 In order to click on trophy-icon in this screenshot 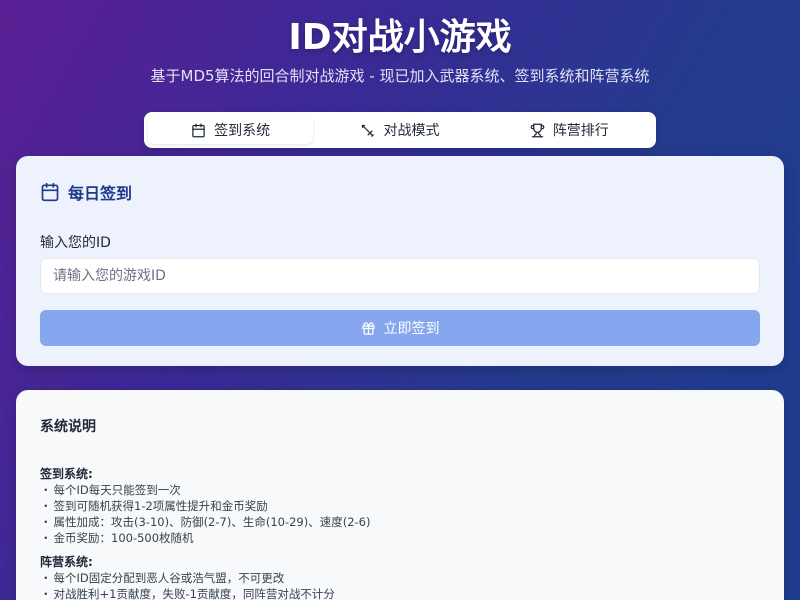, I will do `click(537, 130)`.